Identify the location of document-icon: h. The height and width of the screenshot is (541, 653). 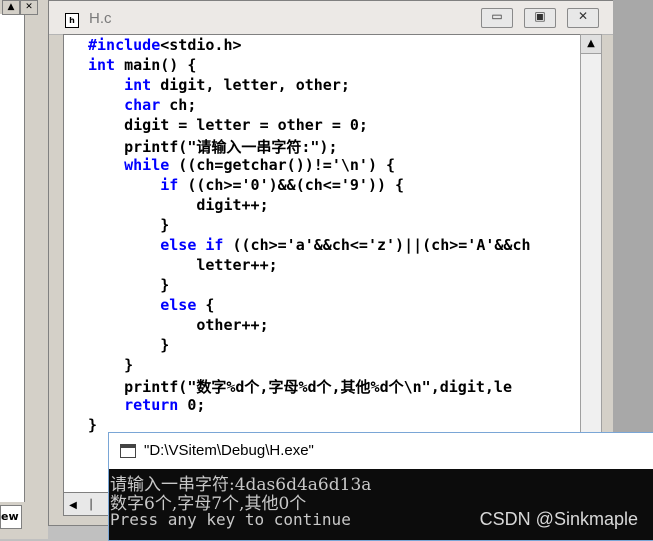
(72, 20).